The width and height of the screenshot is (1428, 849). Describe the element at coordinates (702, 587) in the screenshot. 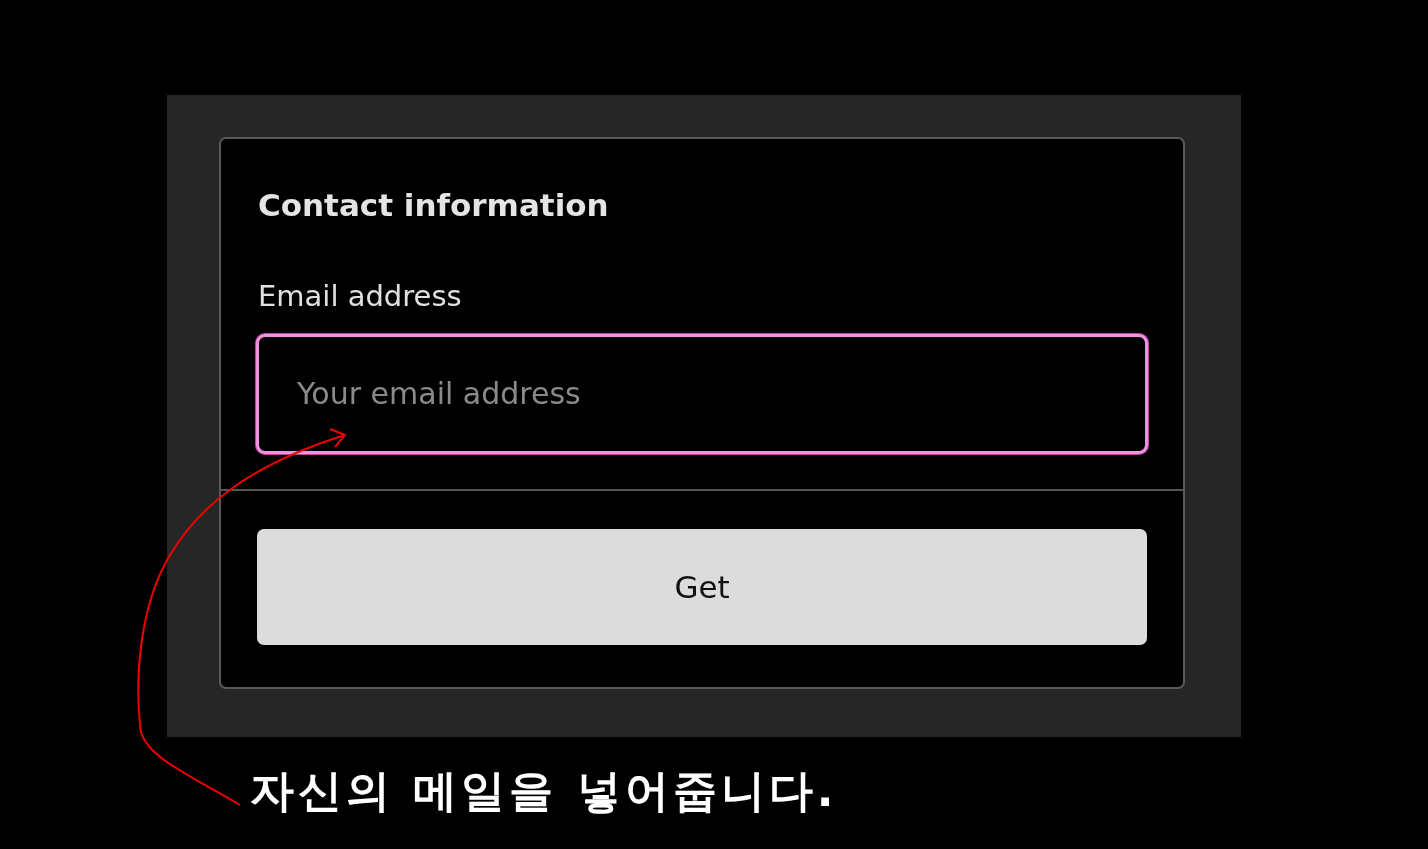

I see `get-button: Get` at that location.